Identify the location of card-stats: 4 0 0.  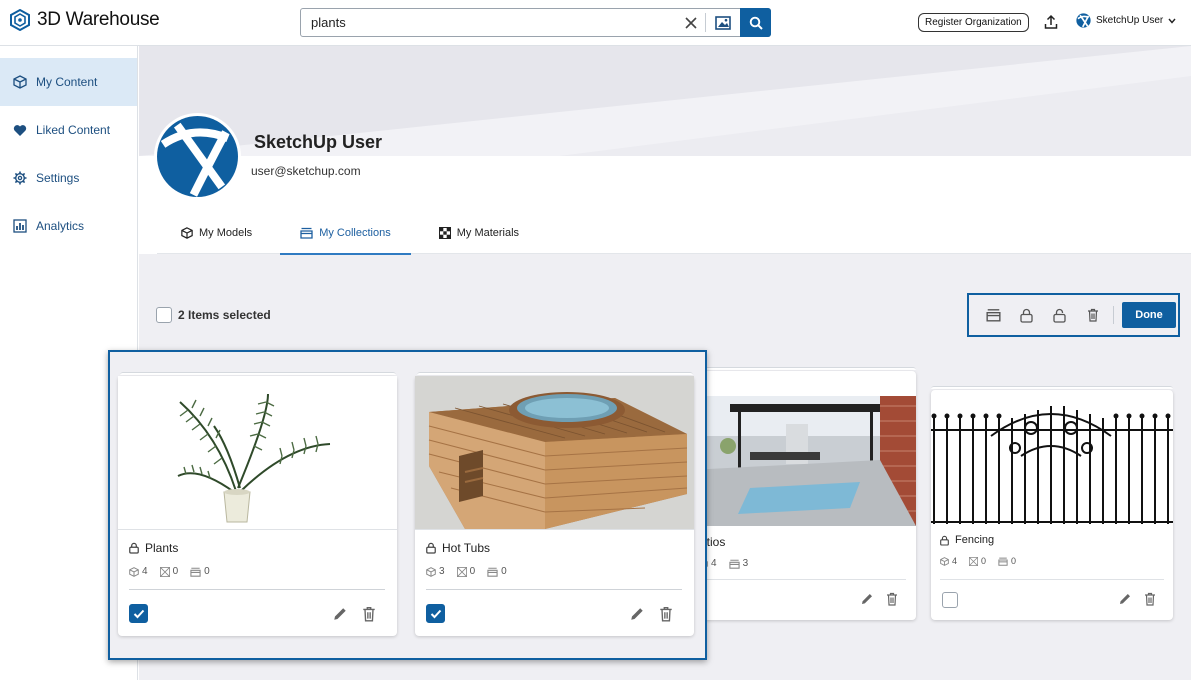
(172, 571).